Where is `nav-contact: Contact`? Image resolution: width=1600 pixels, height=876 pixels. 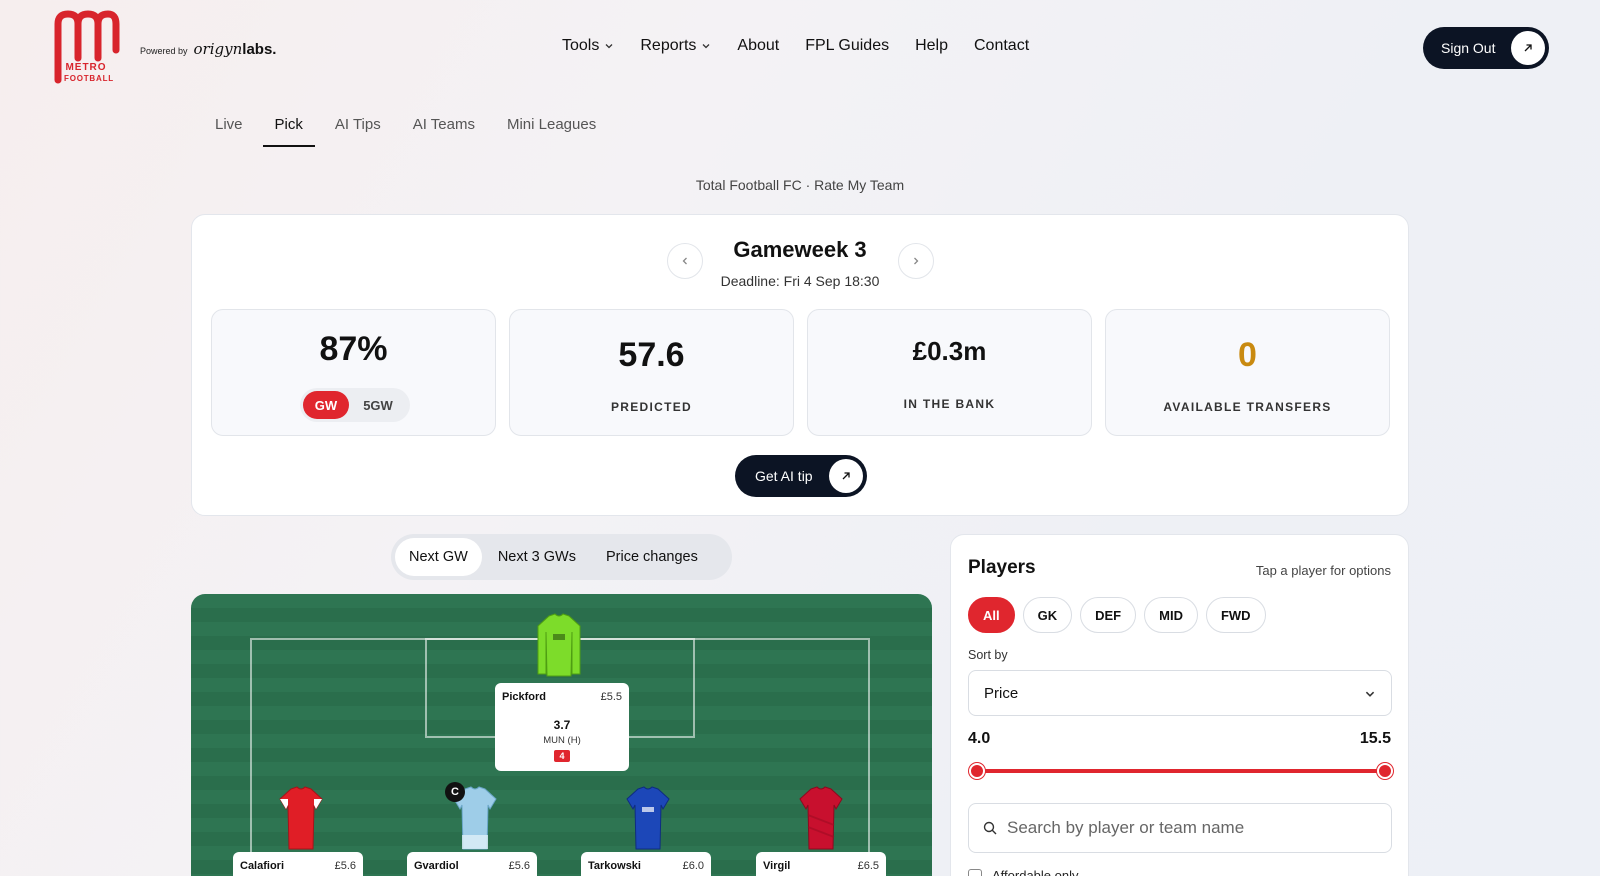
nav-contact: Contact is located at coordinates (1001, 46).